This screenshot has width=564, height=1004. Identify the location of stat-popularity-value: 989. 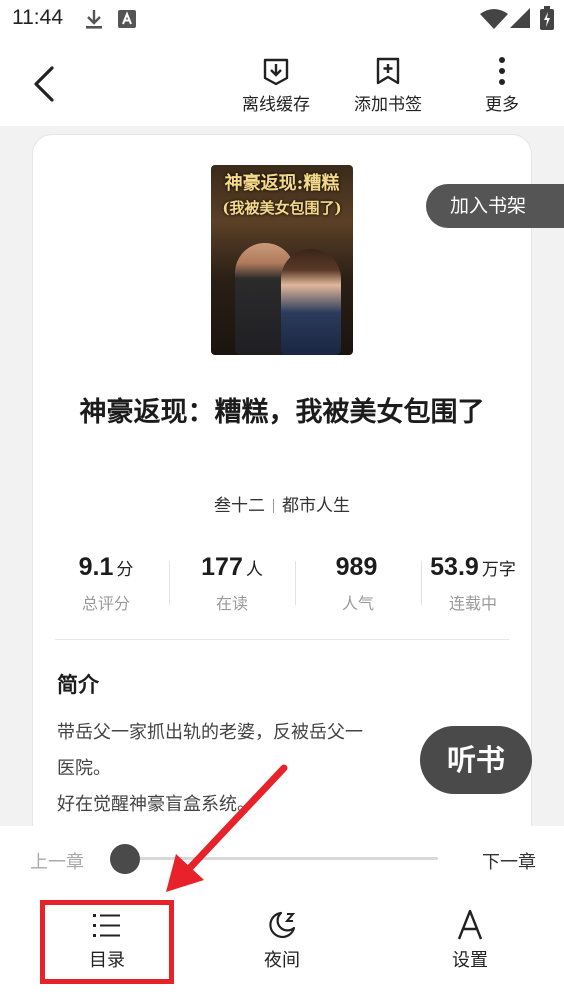
(356, 567).